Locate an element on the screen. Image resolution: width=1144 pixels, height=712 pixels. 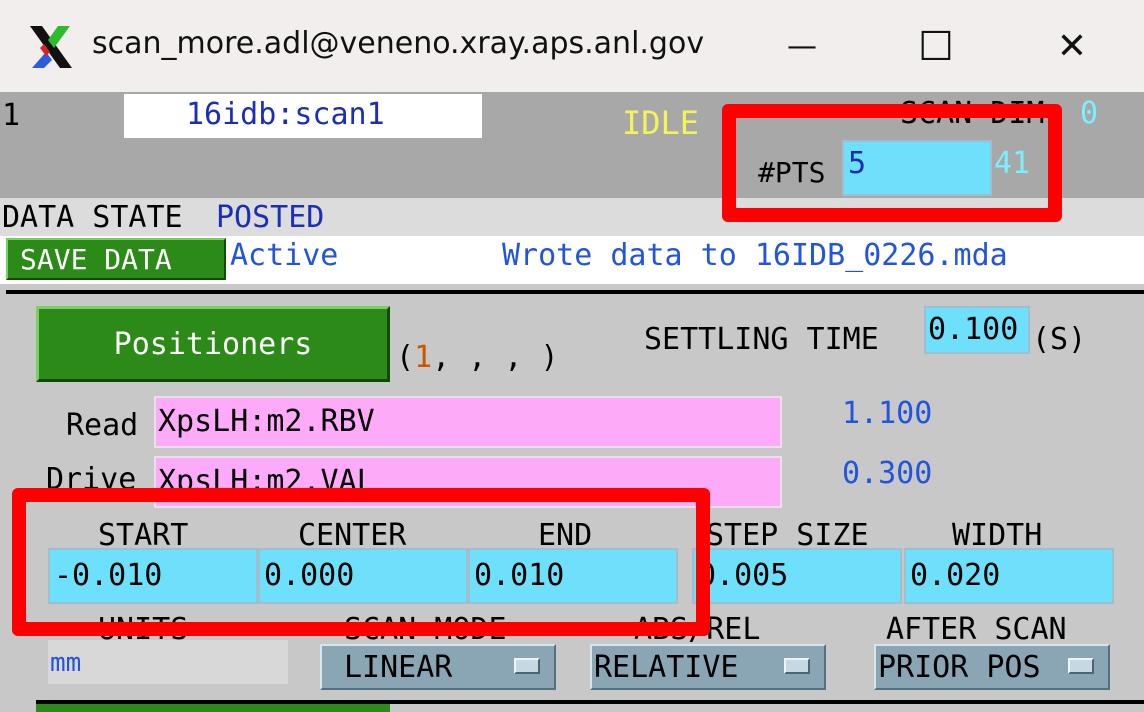
after-scan-dropdown-icon is located at coordinates (1081, 666).